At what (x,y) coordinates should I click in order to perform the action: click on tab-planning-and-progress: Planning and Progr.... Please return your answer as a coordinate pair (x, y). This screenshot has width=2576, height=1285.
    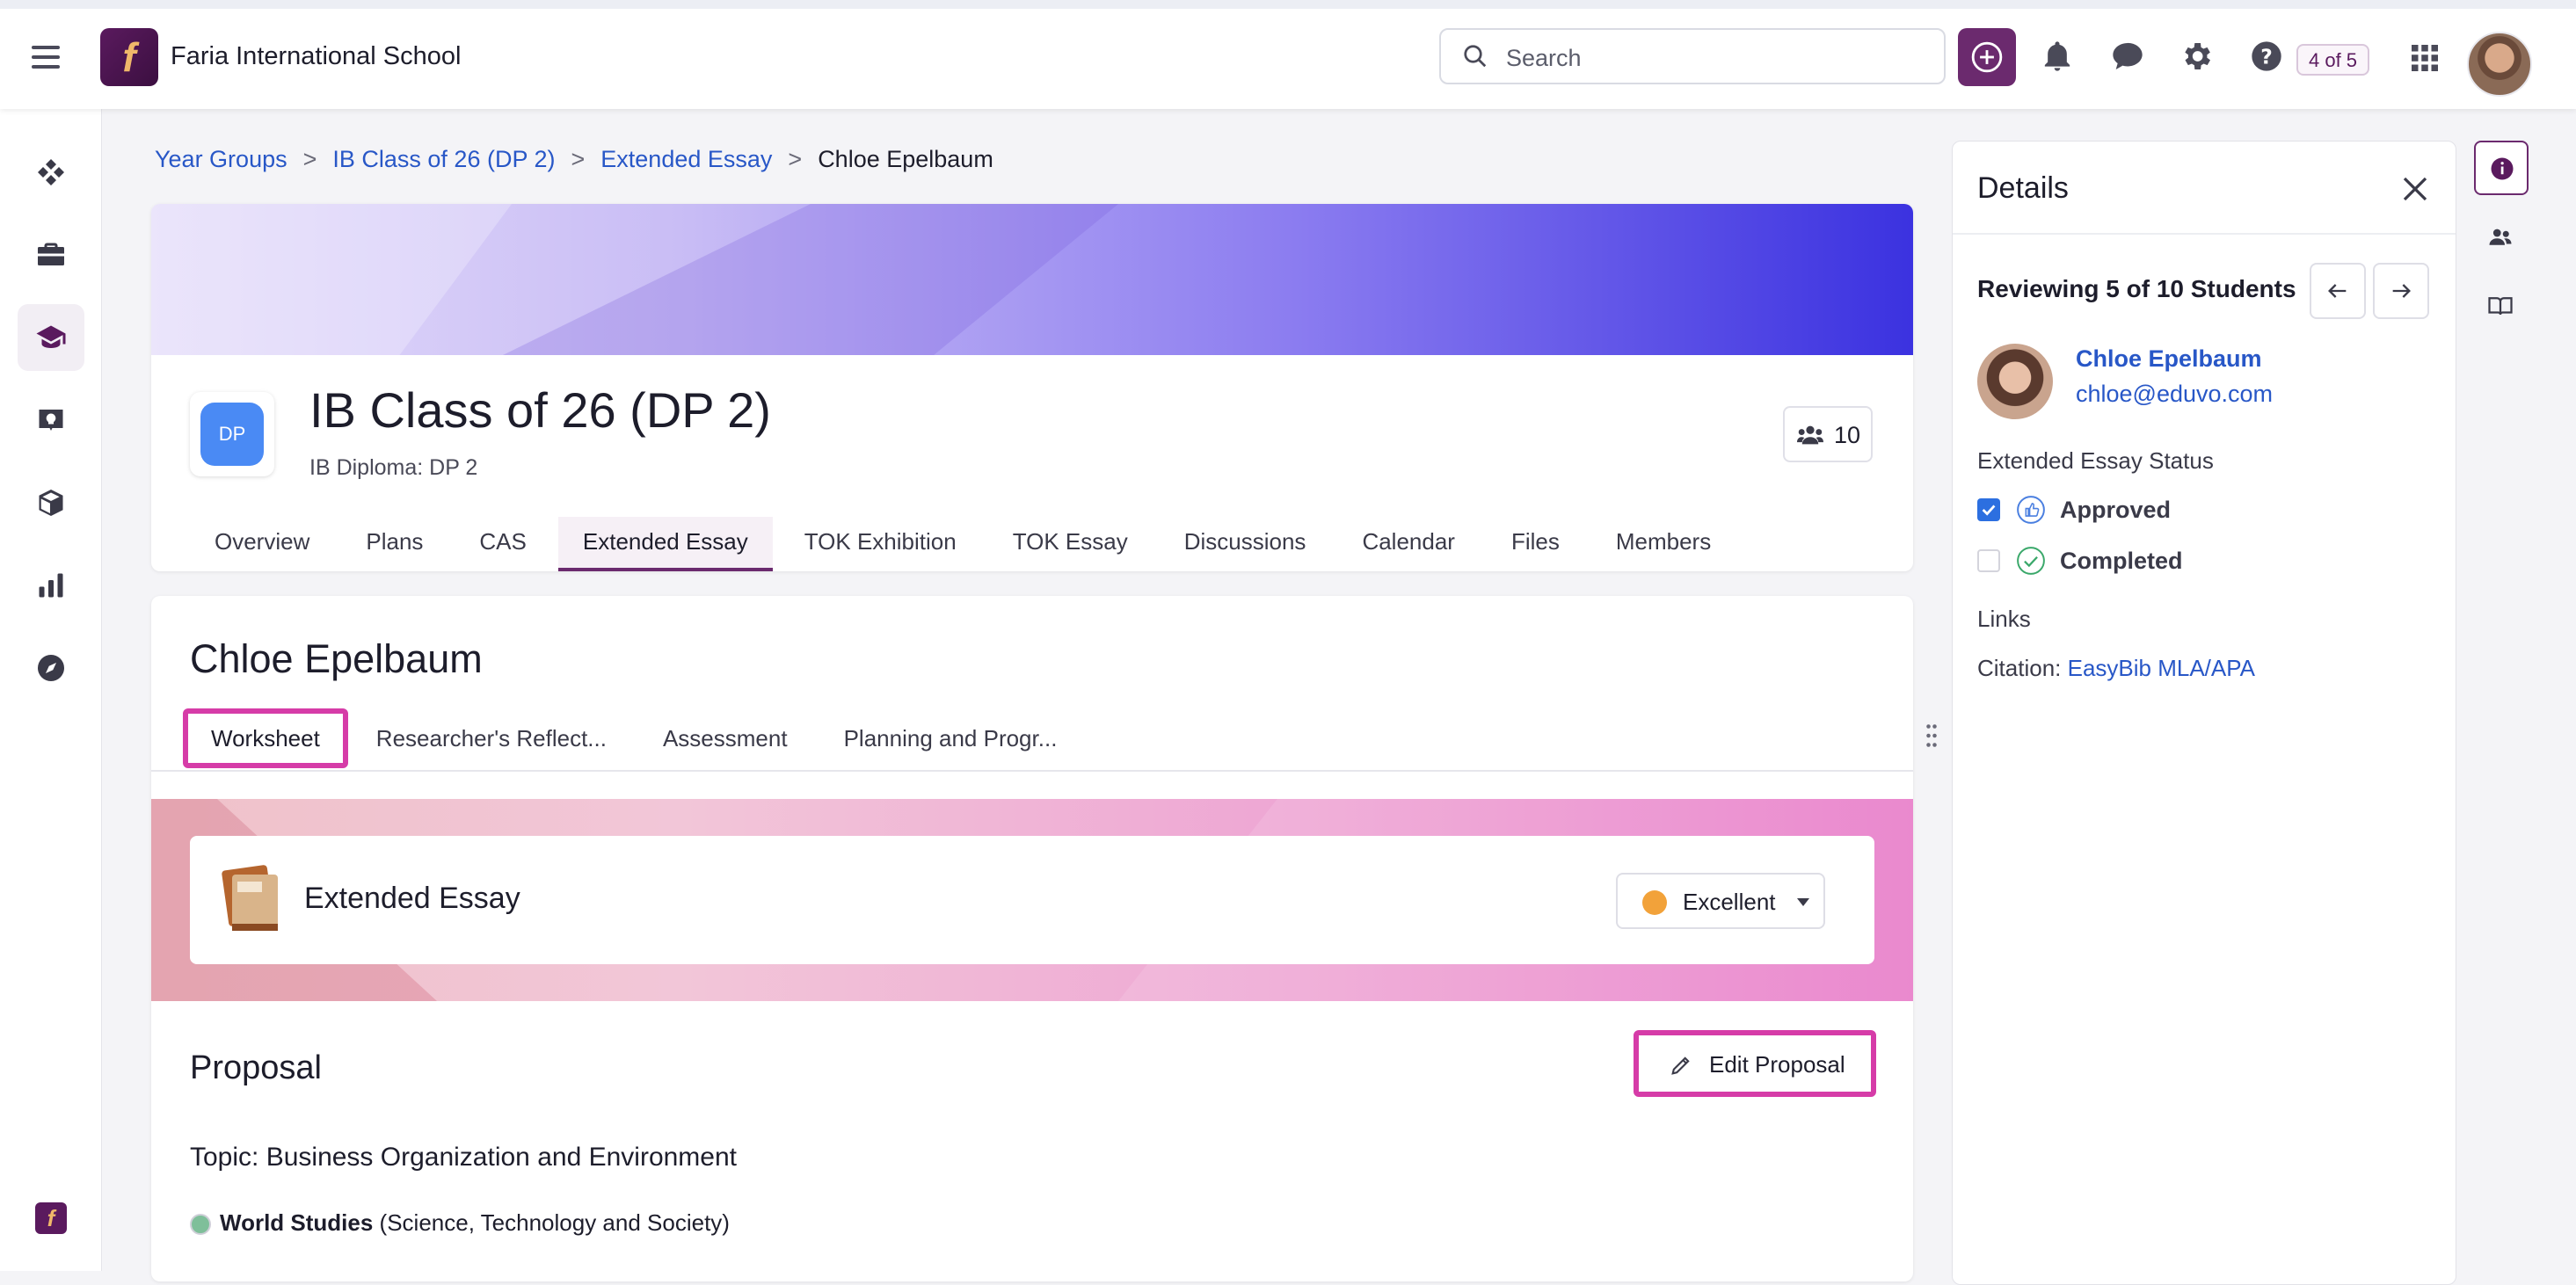
    Looking at the image, I should click on (951, 738).